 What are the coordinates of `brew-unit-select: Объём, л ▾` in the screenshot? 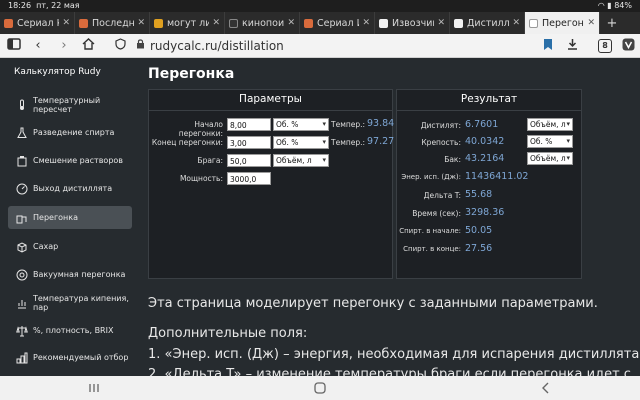 It's located at (301, 160).